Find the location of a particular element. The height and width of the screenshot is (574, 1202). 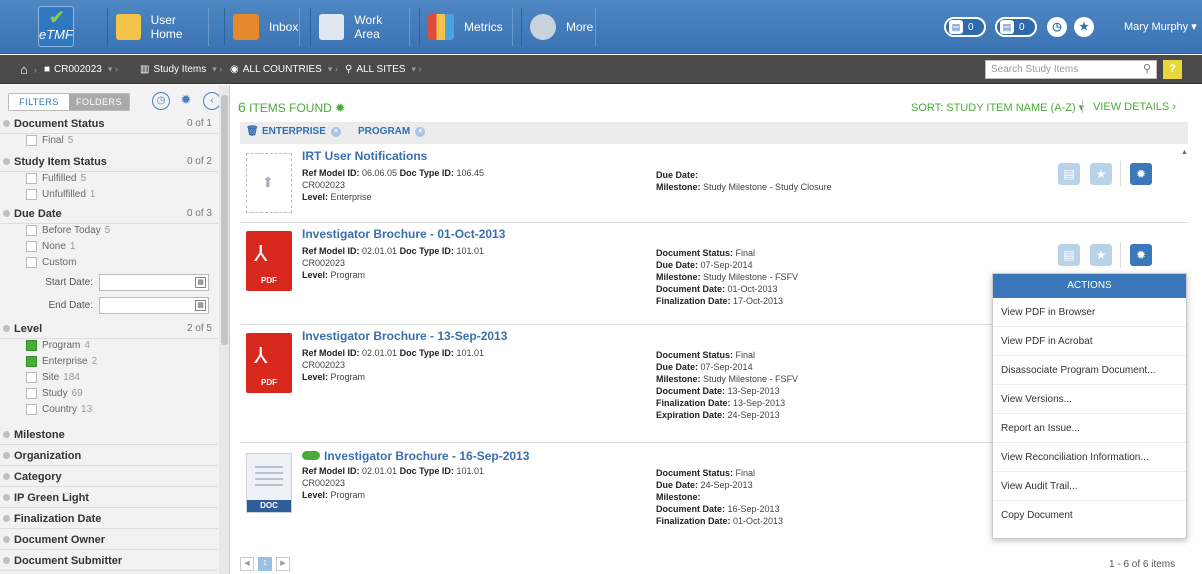

next-page-button: ▶ is located at coordinates (283, 564).